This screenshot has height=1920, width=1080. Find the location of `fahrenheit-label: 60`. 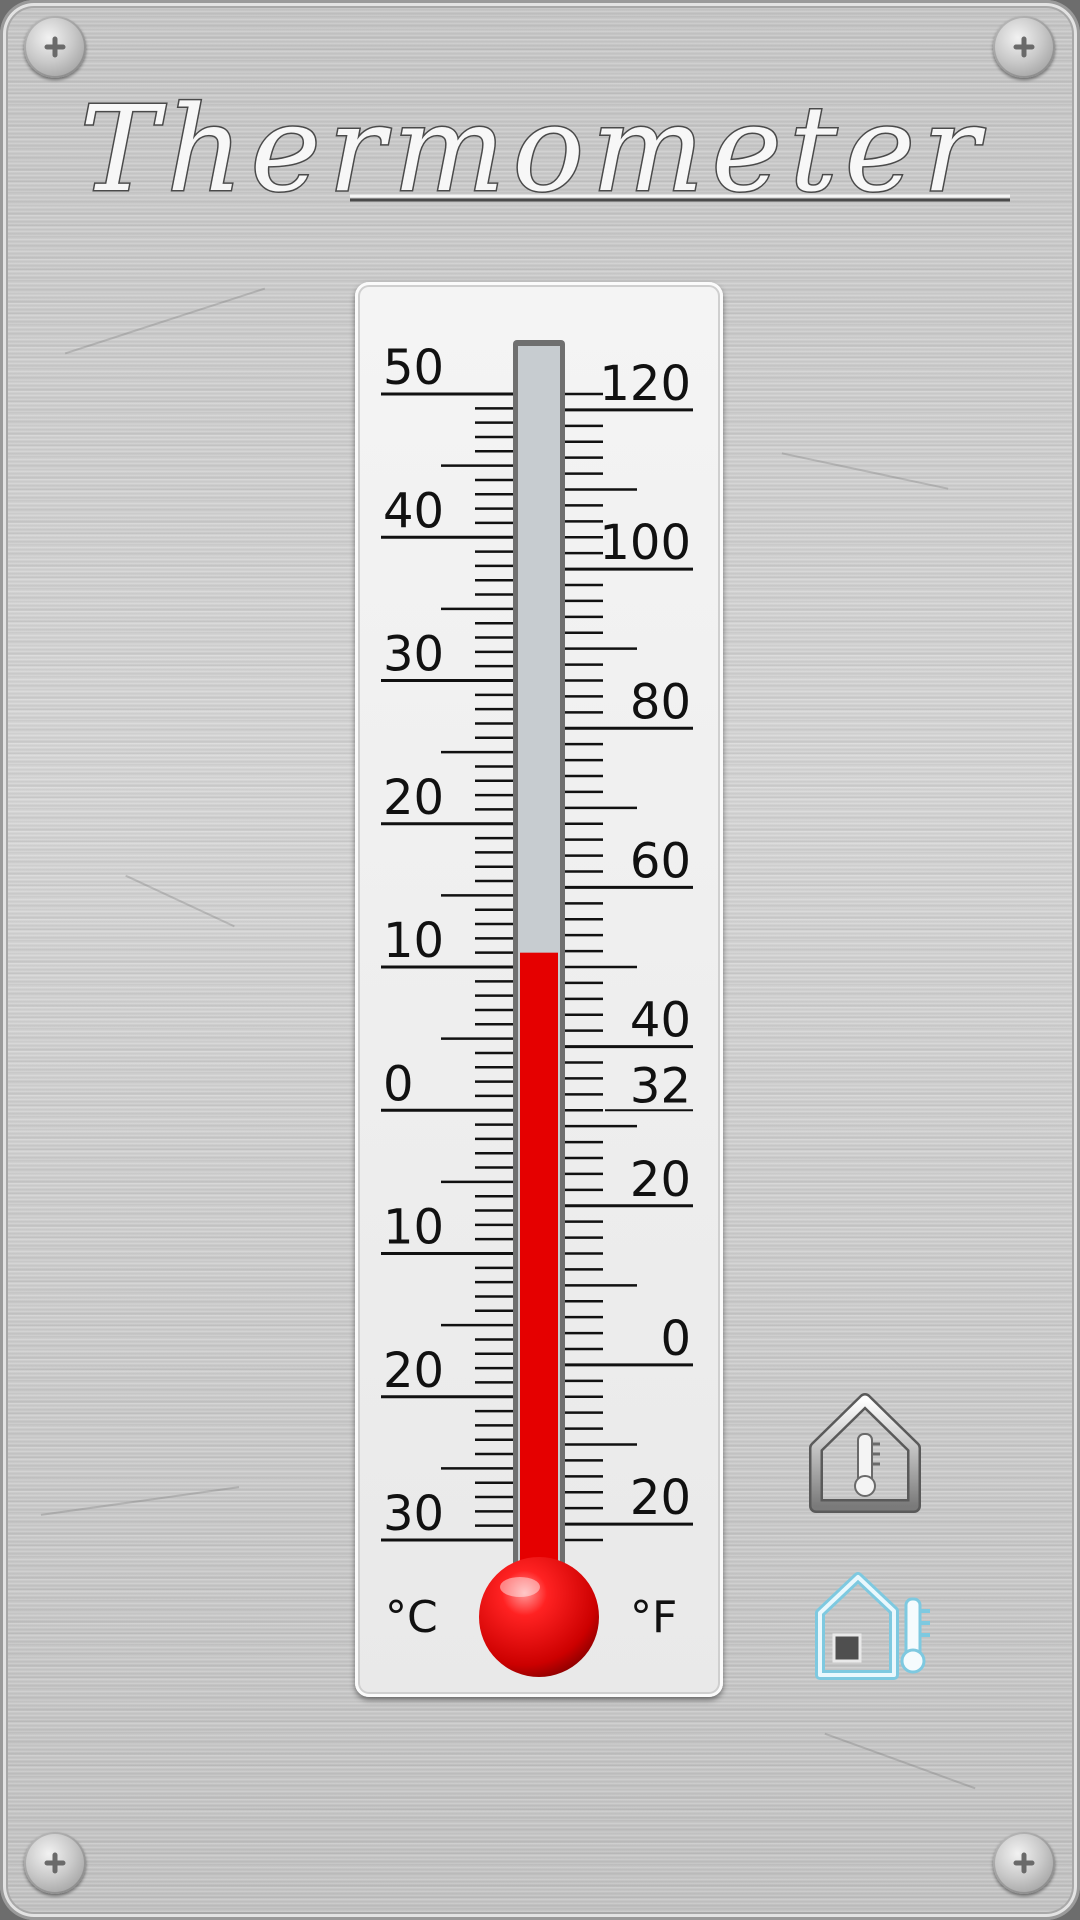

fahrenheit-label: 60 is located at coordinates (660, 861).